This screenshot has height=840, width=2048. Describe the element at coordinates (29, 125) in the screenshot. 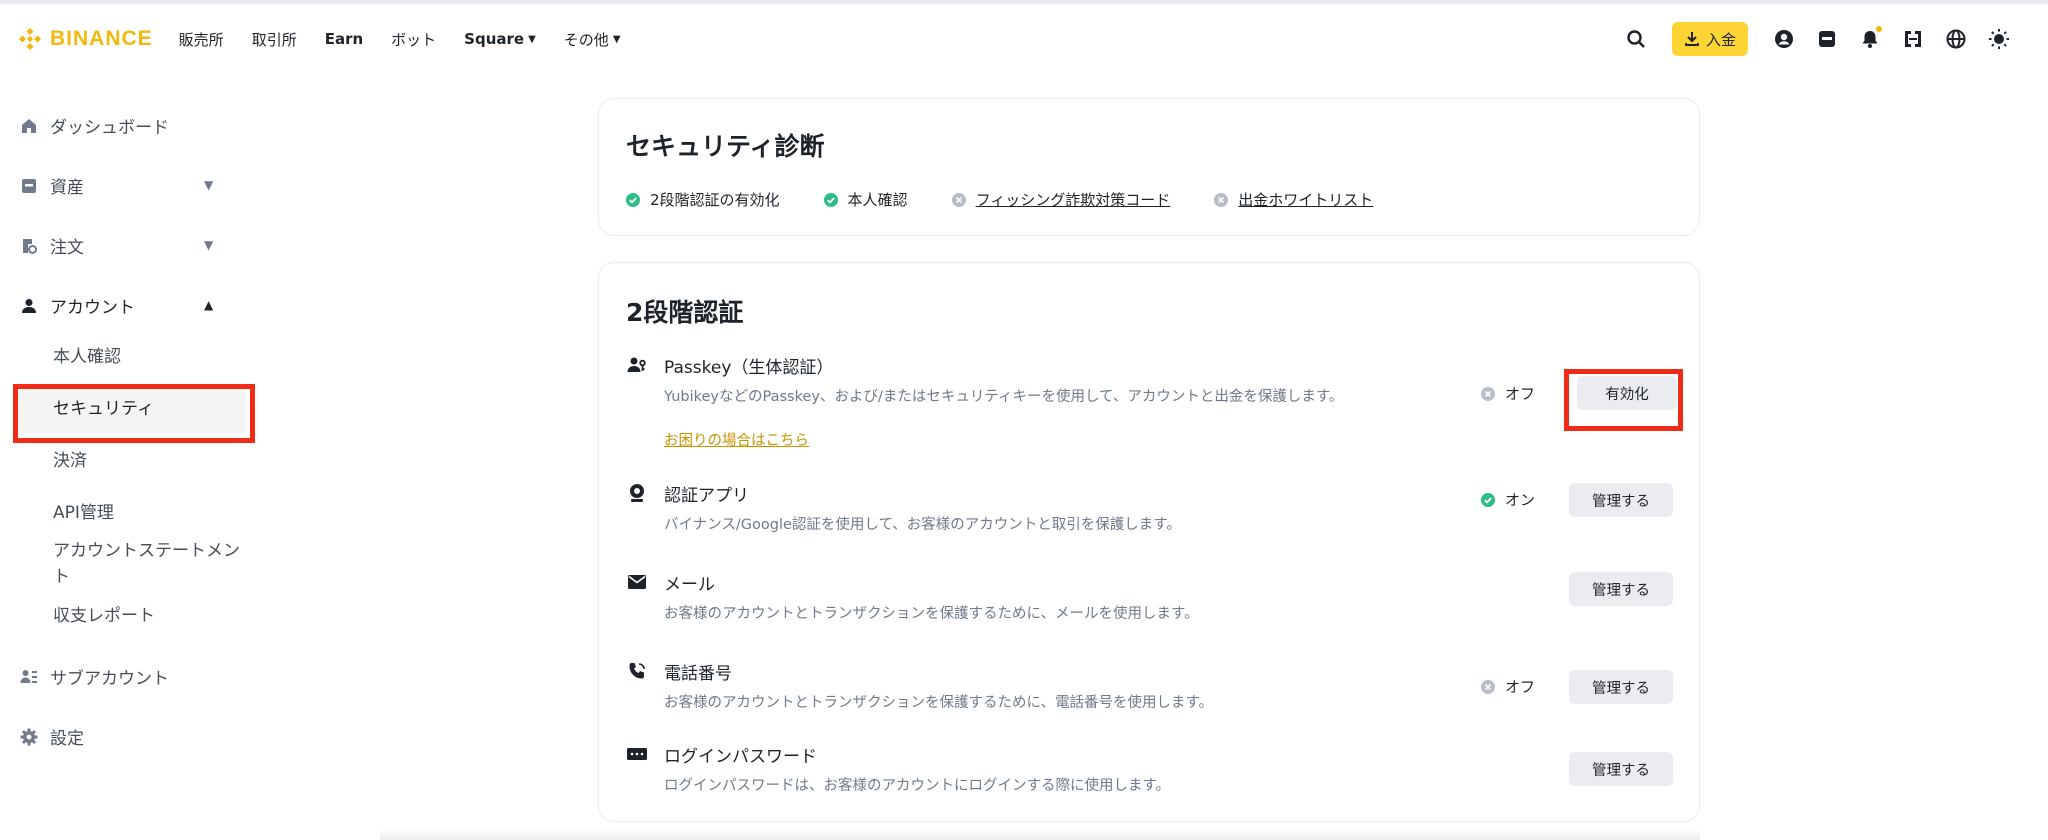

I see `home-icon` at that location.